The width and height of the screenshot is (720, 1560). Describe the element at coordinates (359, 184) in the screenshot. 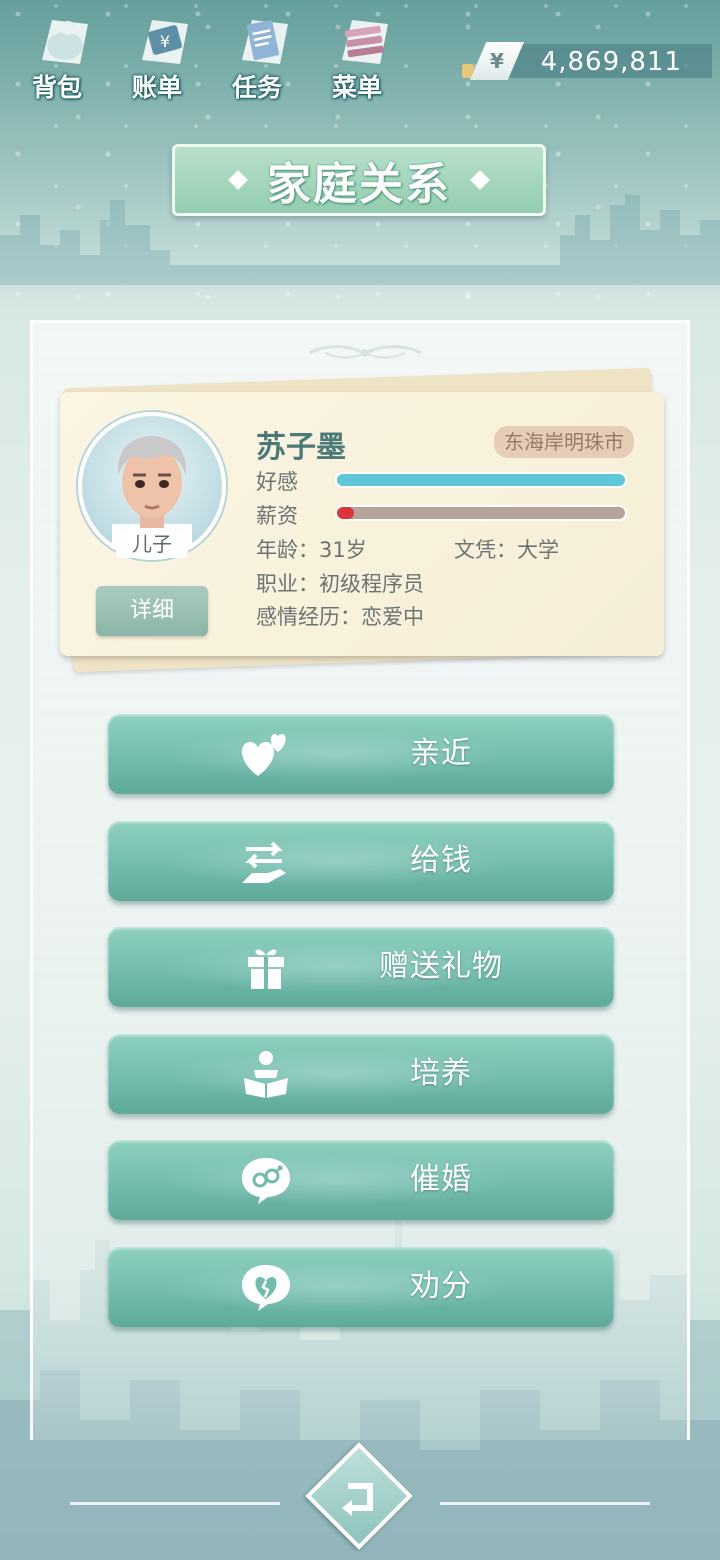

I see `page-title: 家庭关系` at that location.